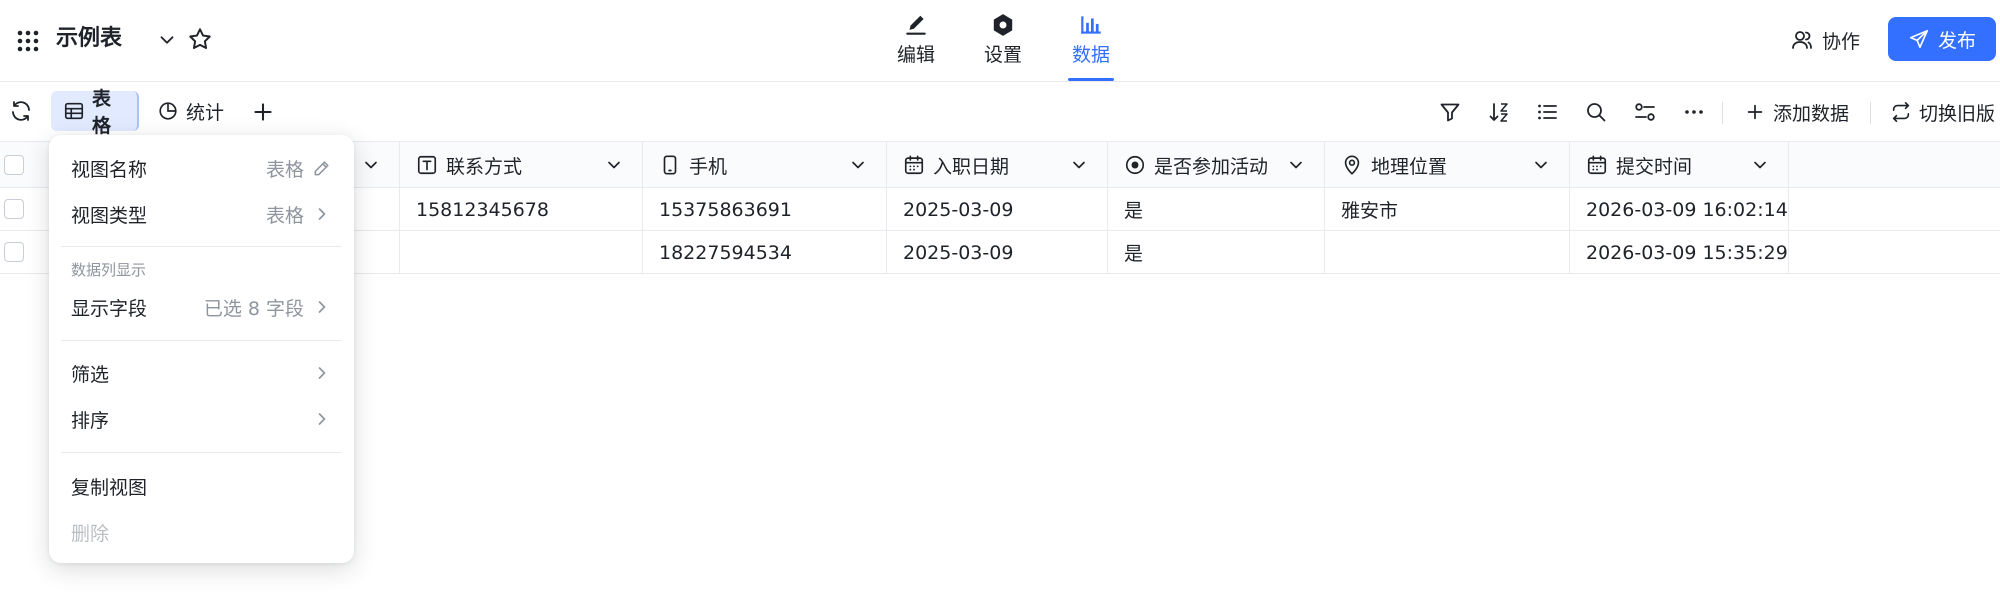 This screenshot has height=603, width=2000. I want to click on add-data-button: 添加数据, so click(1796, 112).